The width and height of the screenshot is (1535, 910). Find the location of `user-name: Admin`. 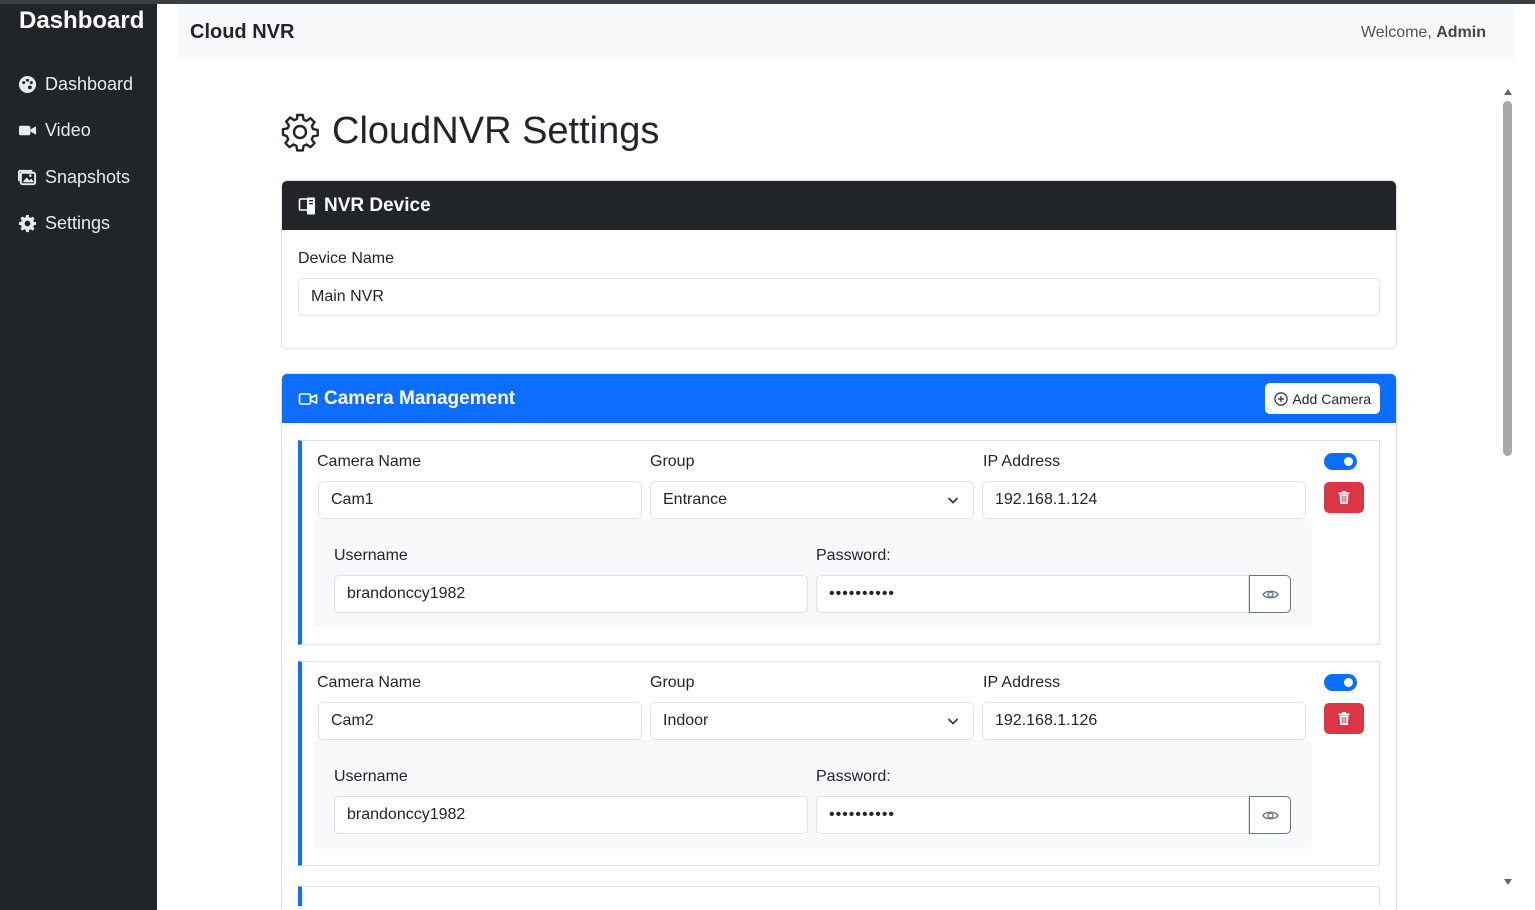

user-name: Admin is located at coordinates (1461, 32).